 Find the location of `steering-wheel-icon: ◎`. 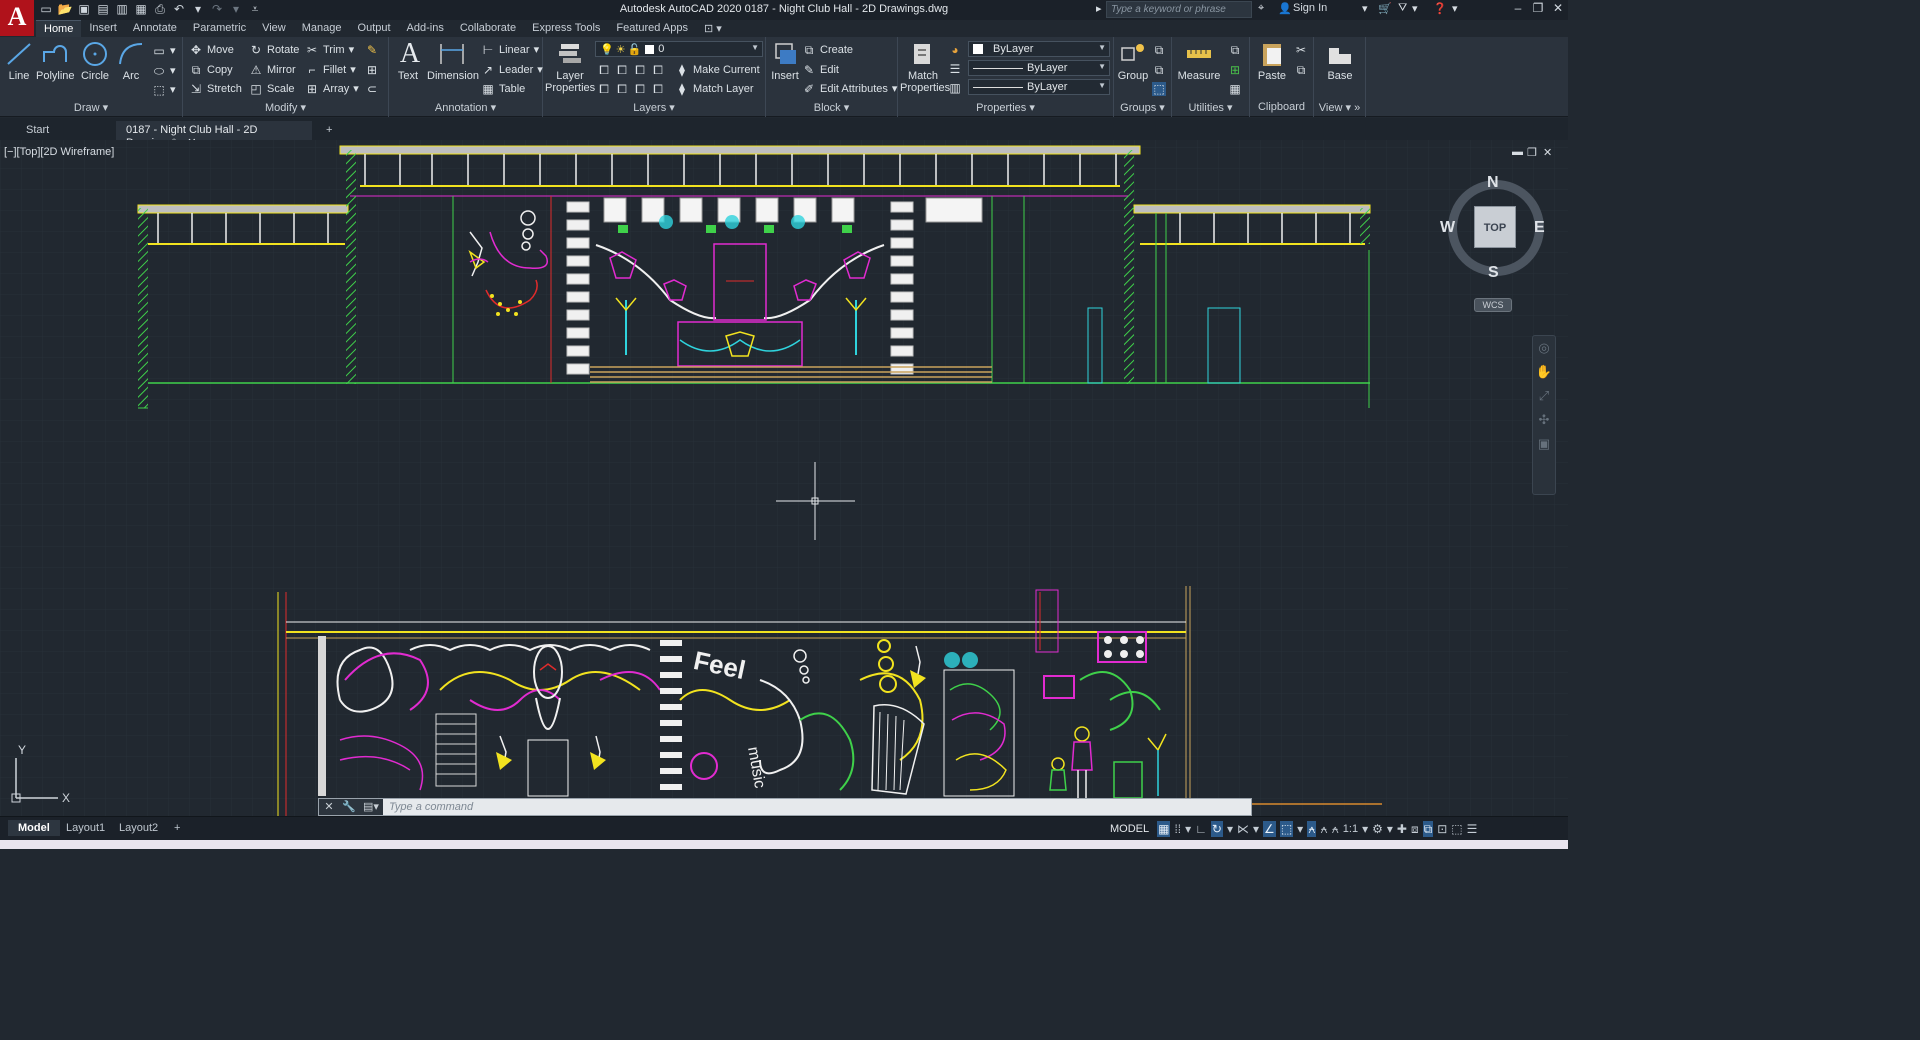

steering-wheel-icon: ◎ is located at coordinates (1544, 348).